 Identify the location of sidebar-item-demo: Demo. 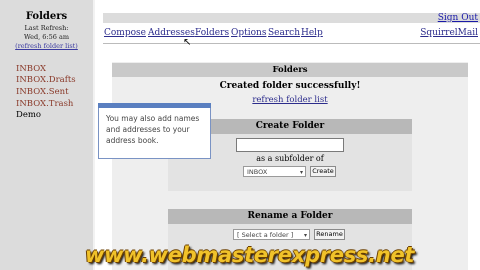
(28, 115).